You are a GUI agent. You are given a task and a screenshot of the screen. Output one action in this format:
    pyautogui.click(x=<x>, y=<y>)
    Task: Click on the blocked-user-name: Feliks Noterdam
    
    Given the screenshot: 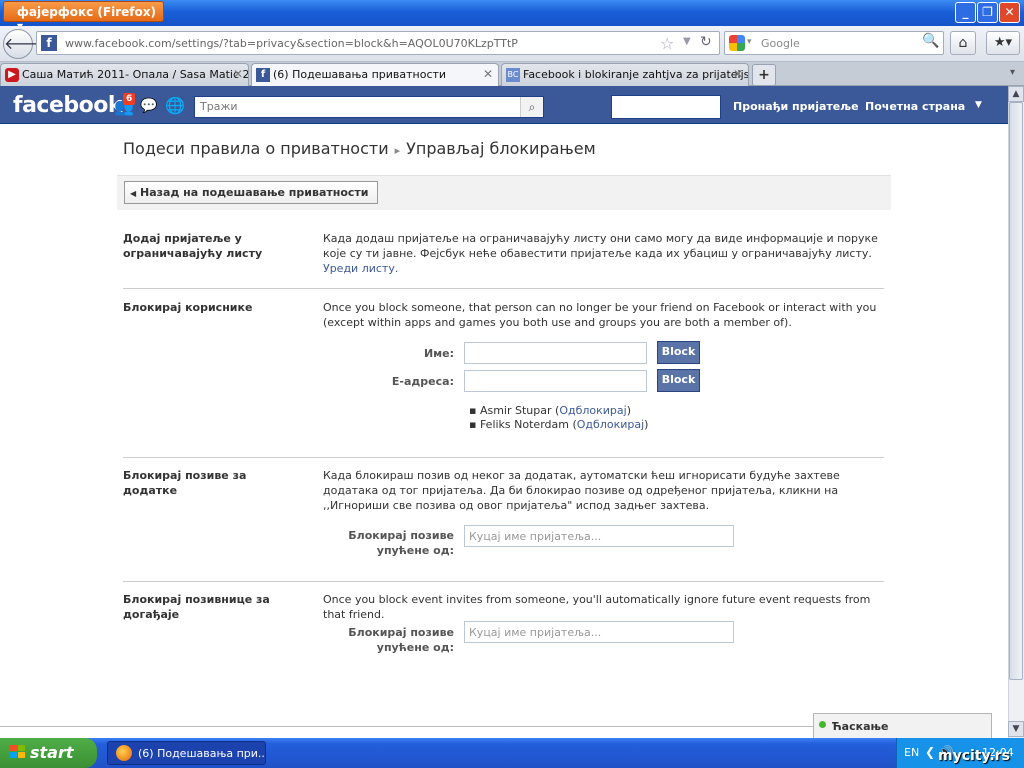 What is the action you would take?
    pyautogui.click(x=524, y=424)
    